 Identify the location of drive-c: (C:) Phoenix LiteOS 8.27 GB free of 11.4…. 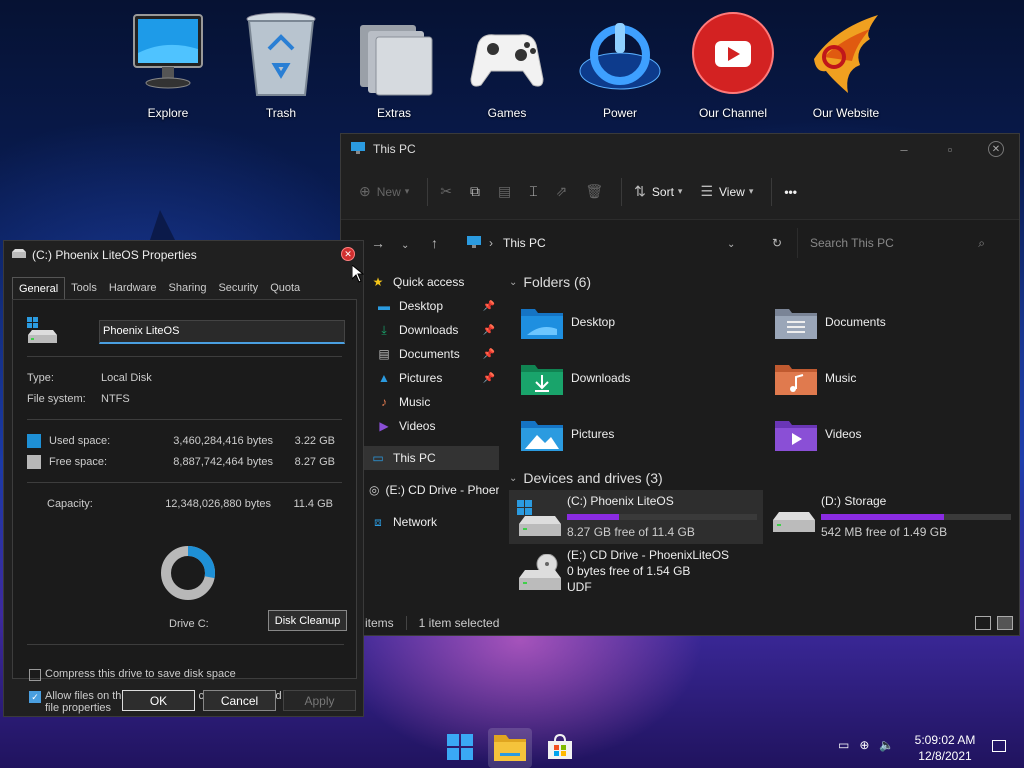
(636, 517).